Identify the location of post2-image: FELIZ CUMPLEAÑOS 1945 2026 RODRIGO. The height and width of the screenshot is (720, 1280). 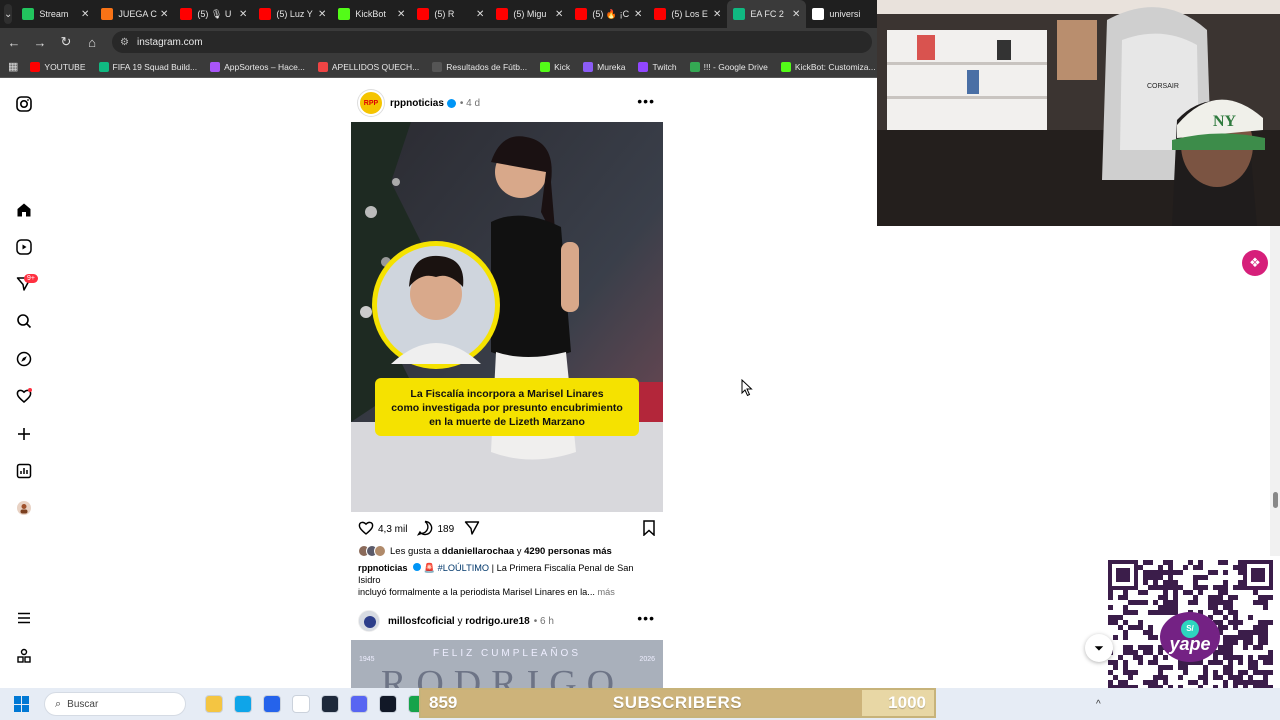
(507, 664).